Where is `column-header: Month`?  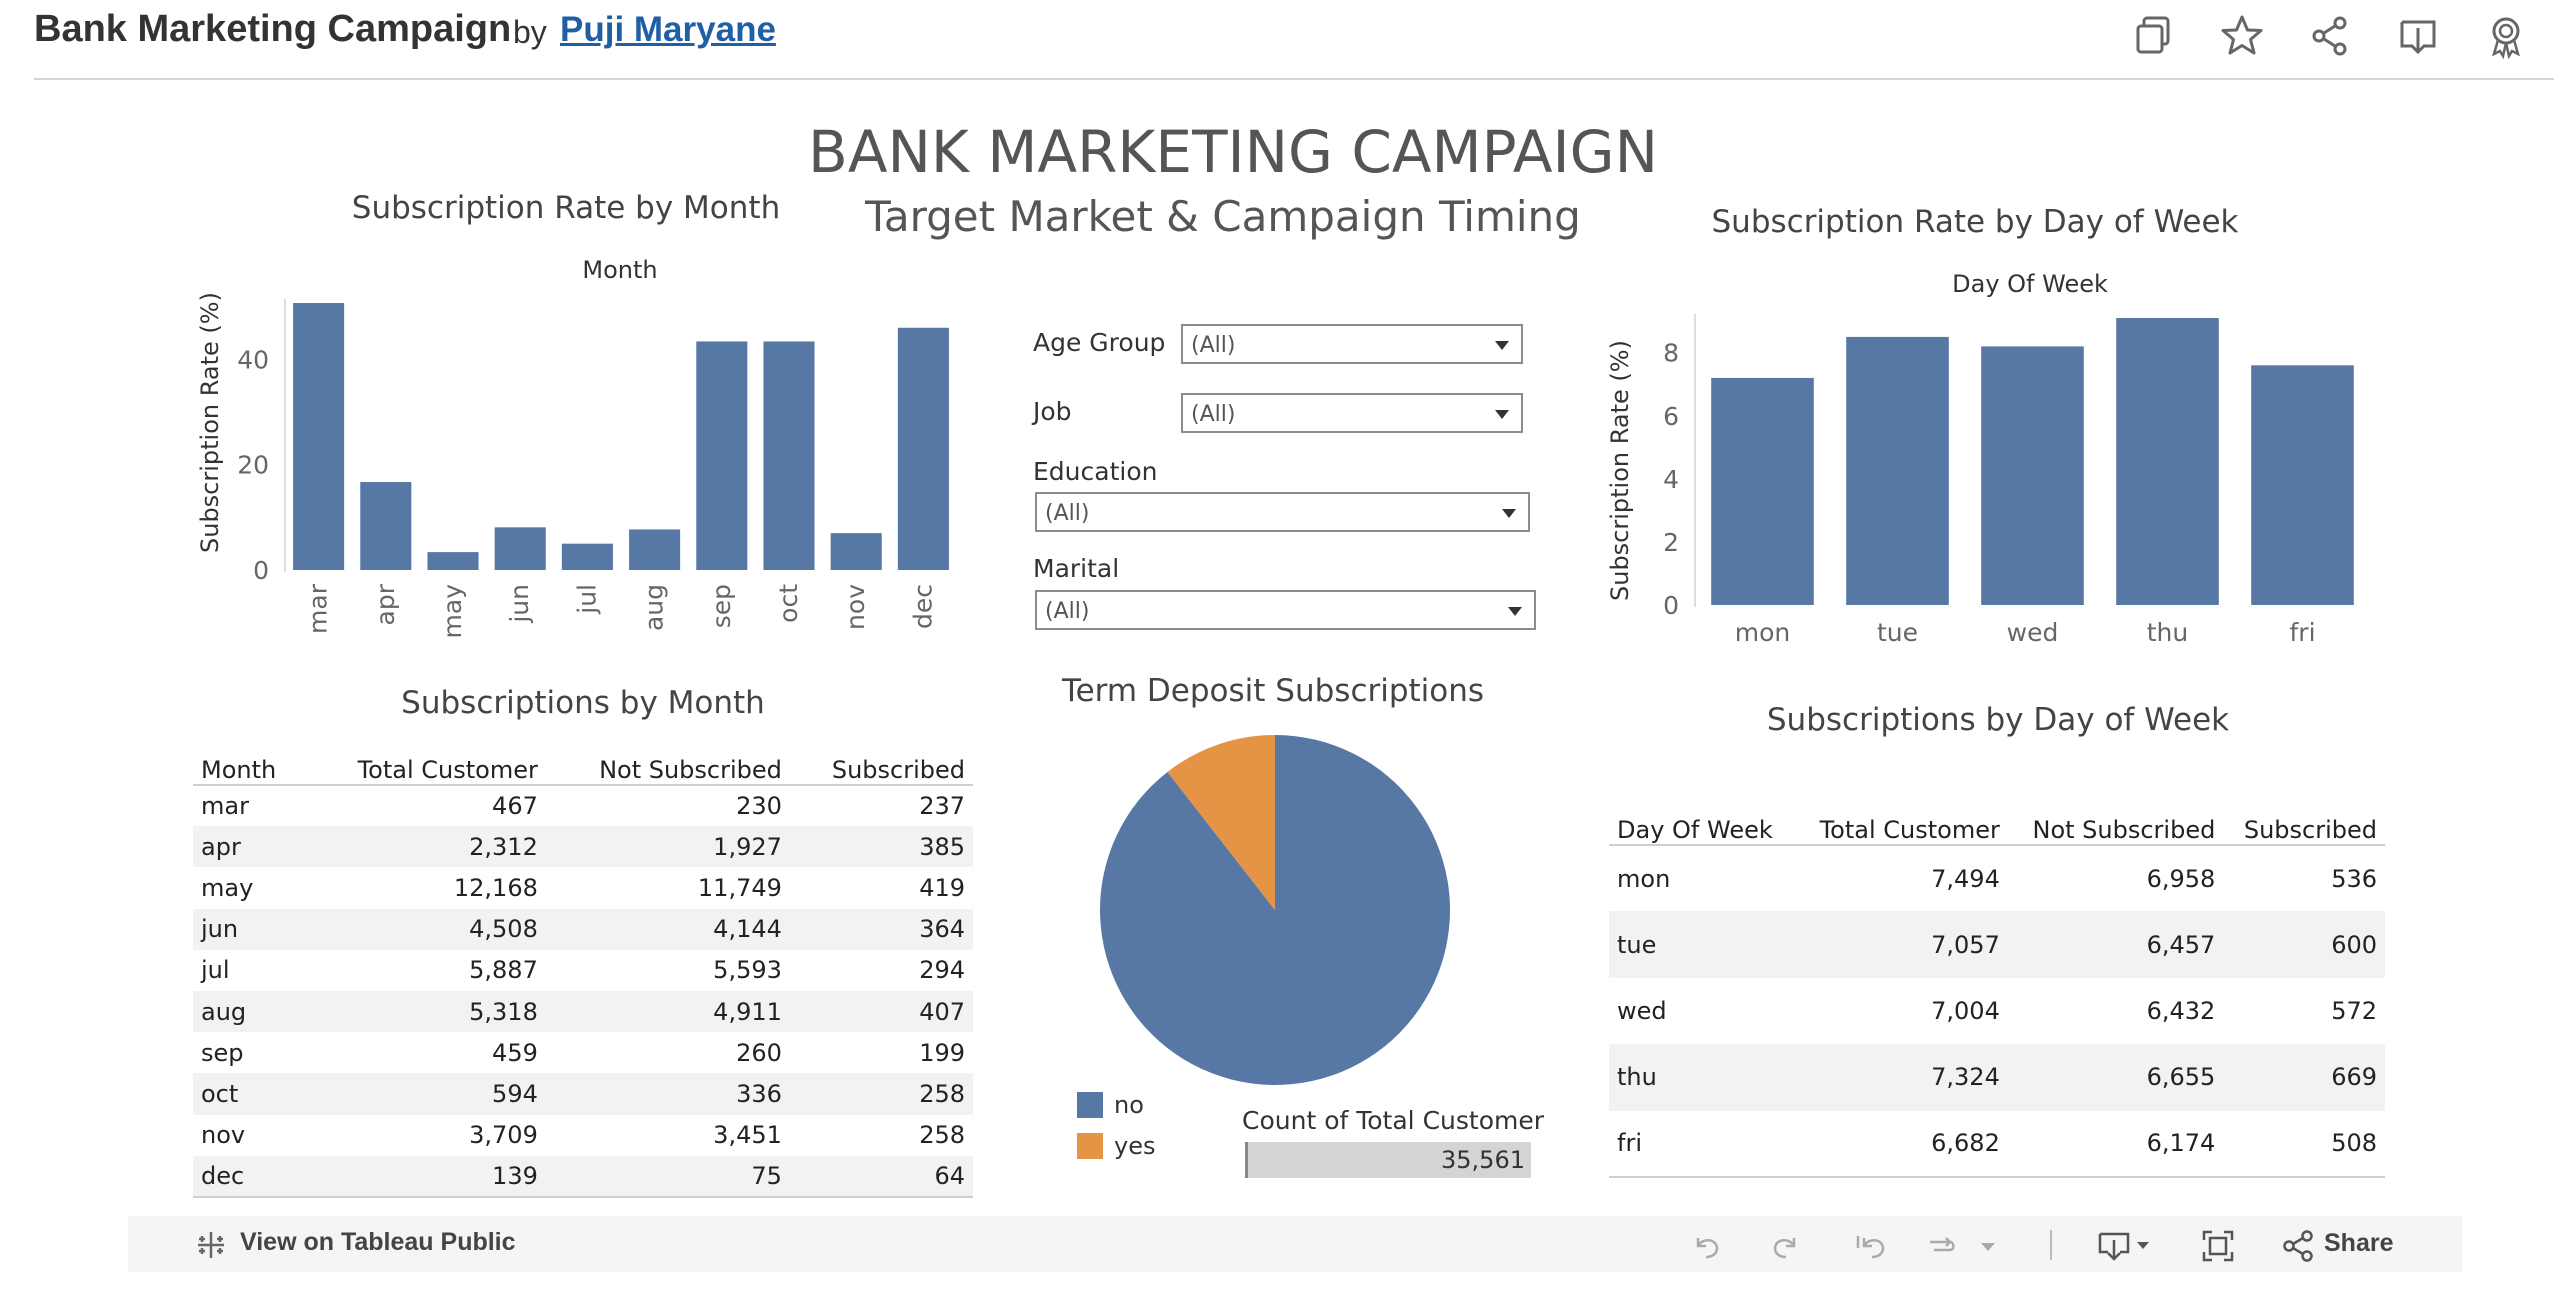
column-header: Month is located at coordinates (249, 765).